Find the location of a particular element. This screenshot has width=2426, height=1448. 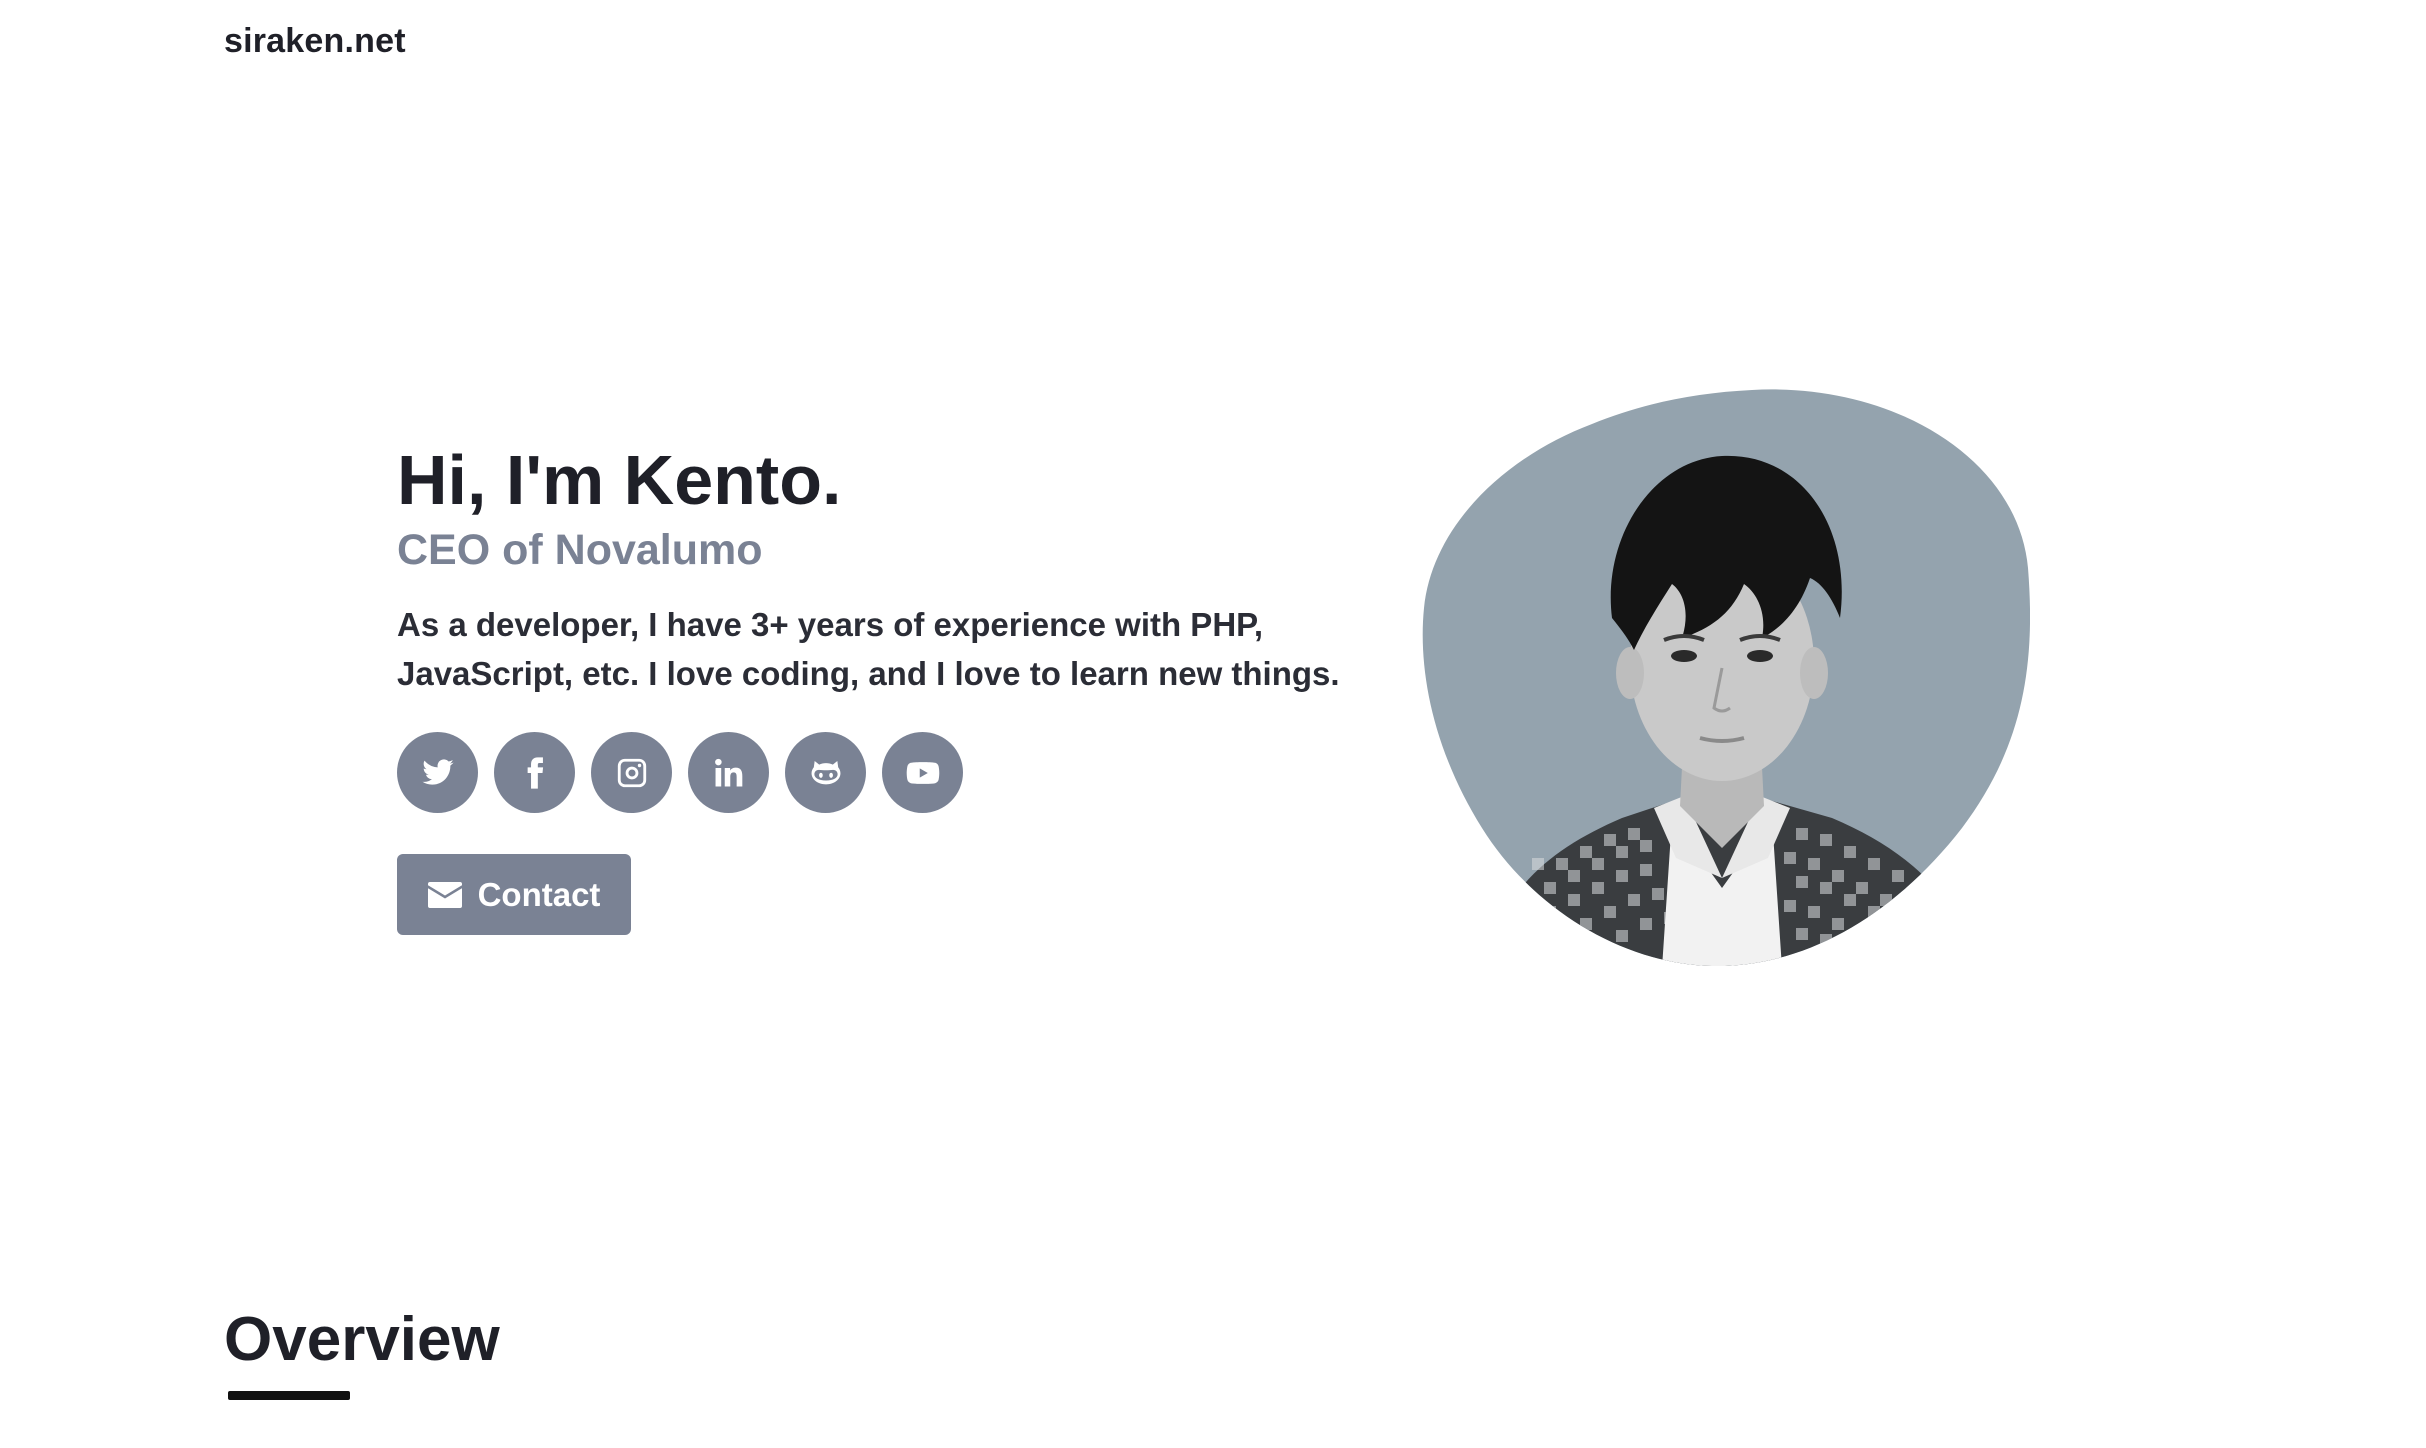

linkedin-icon is located at coordinates (728, 772).